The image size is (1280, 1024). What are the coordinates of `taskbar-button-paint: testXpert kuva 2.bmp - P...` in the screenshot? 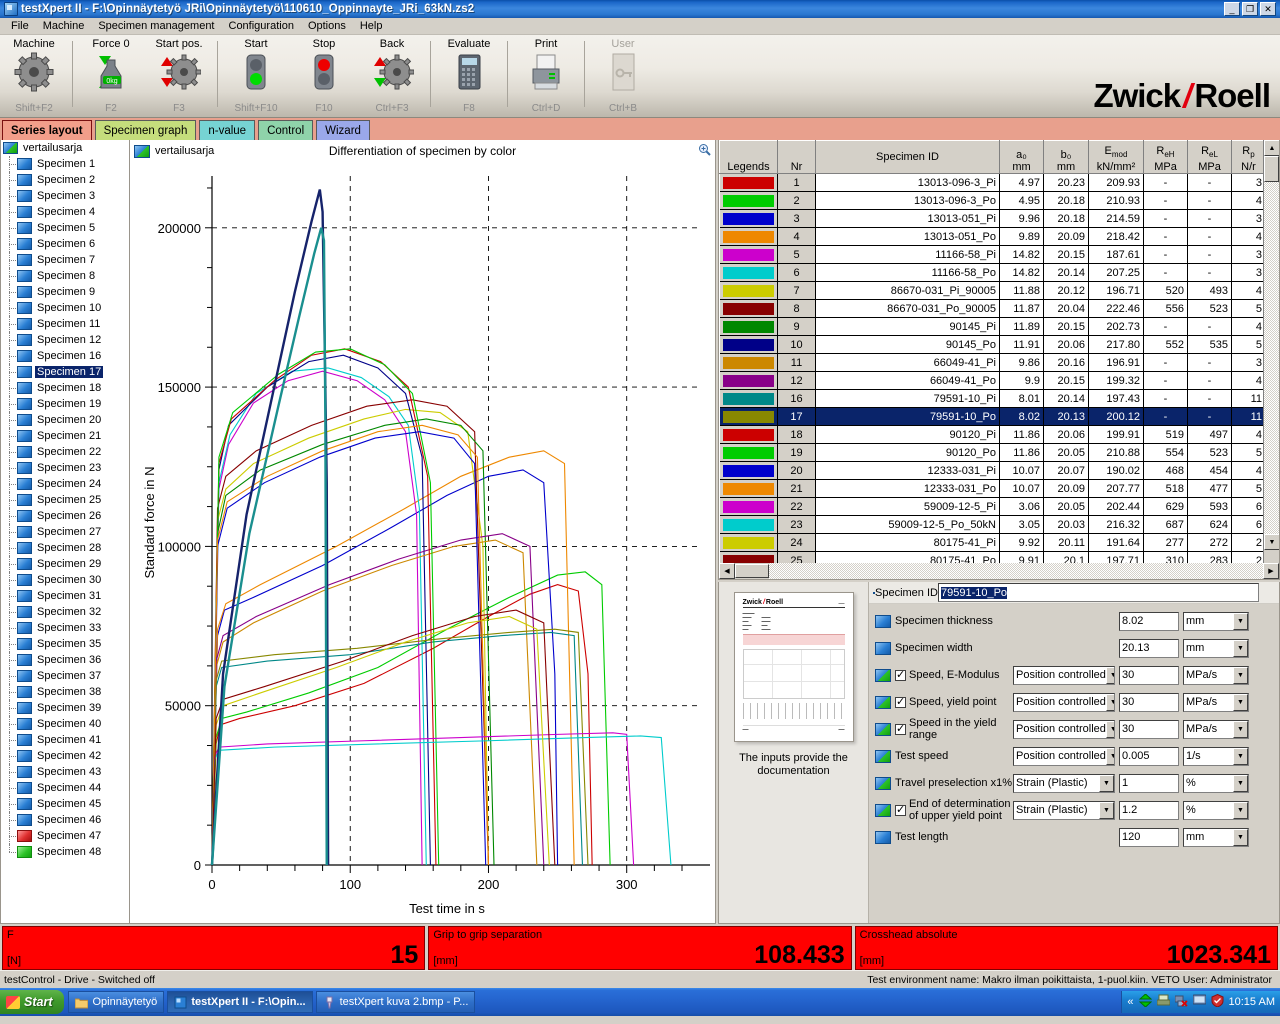 It's located at (395, 1002).